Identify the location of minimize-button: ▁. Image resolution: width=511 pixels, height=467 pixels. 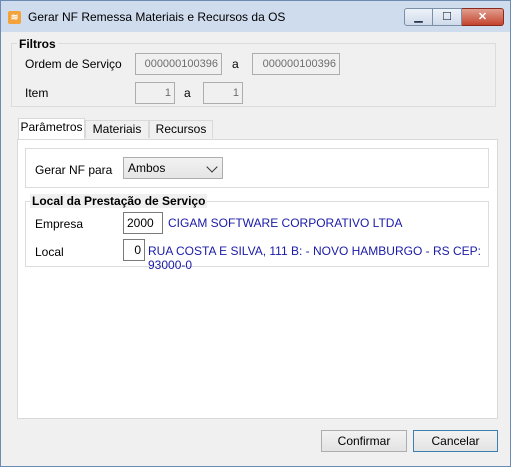
(418, 17).